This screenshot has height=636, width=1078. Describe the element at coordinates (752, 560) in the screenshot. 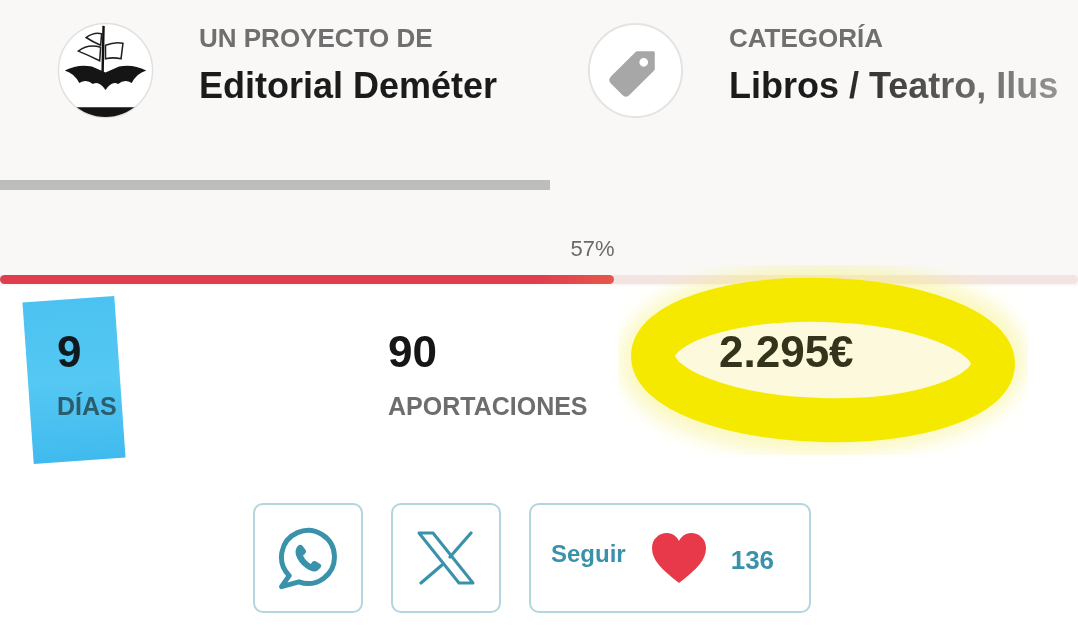

I see `like-count: 136` at that location.